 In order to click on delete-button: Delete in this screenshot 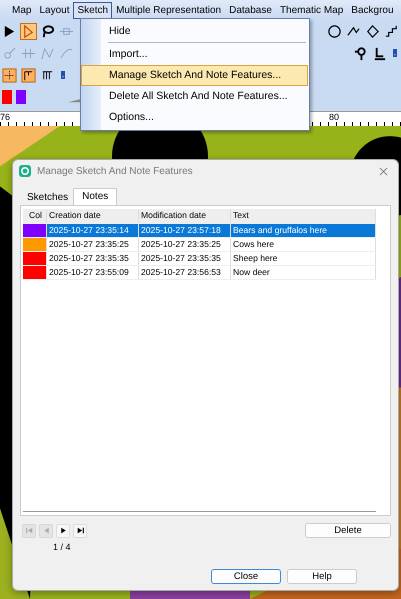, I will do `click(348, 530)`.